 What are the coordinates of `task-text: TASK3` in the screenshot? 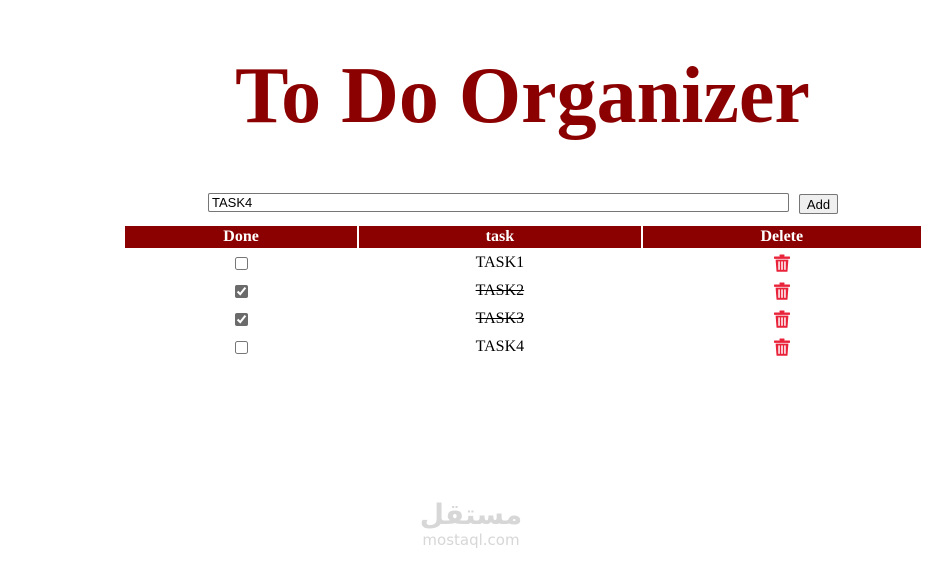 It's located at (500, 318).